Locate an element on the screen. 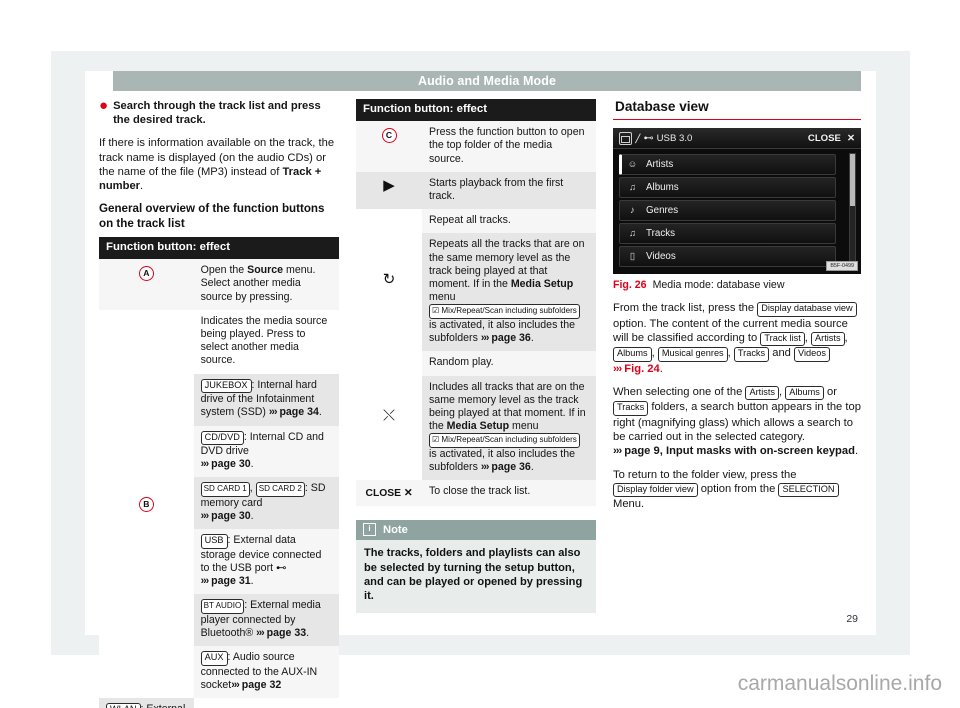 This screenshot has height=708, width=960. page-ref: ››› page 31 is located at coordinates (226, 581).